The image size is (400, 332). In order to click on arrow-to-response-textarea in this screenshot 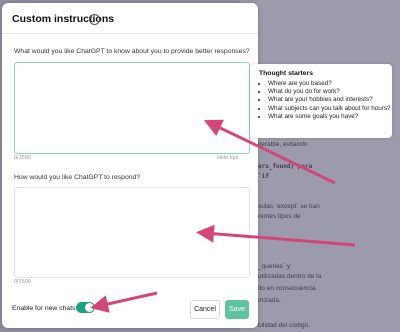, I will do `click(276, 235)`.